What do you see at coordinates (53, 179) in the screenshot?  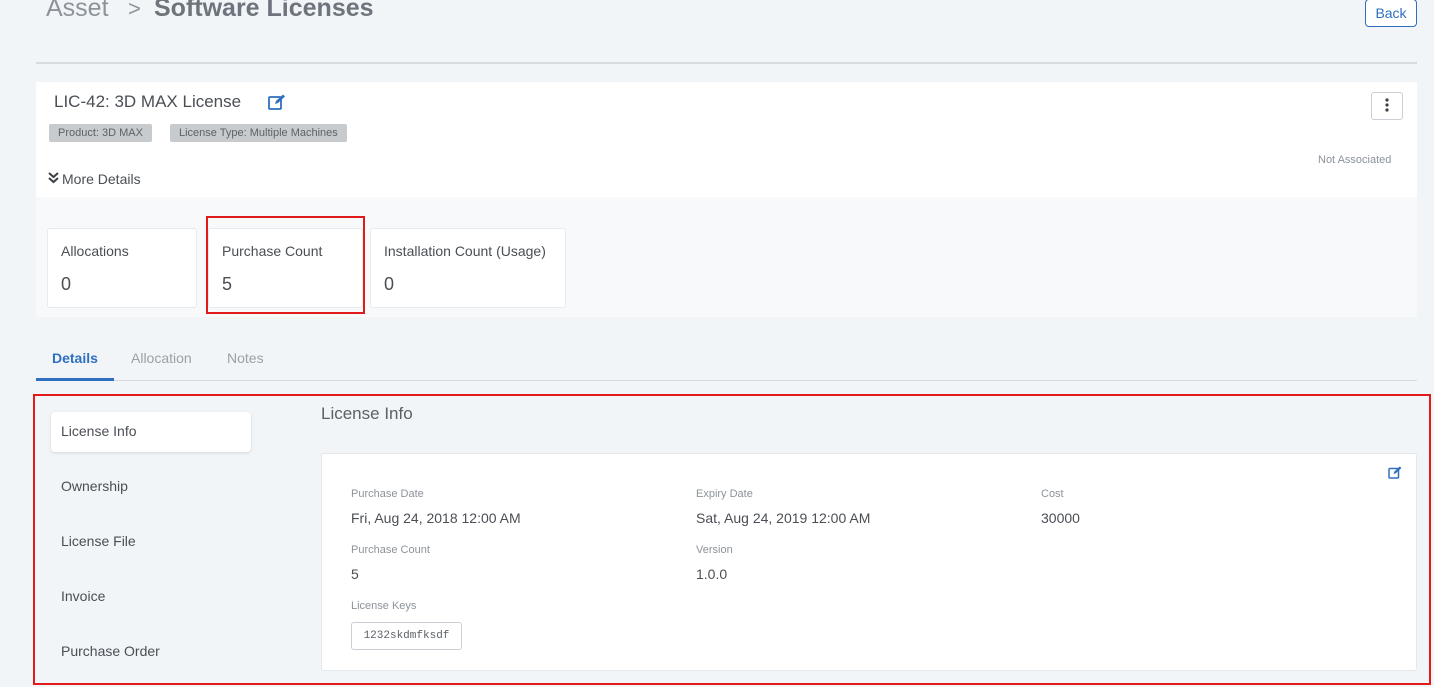 I see `double-chevron-down-icon` at bounding box center [53, 179].